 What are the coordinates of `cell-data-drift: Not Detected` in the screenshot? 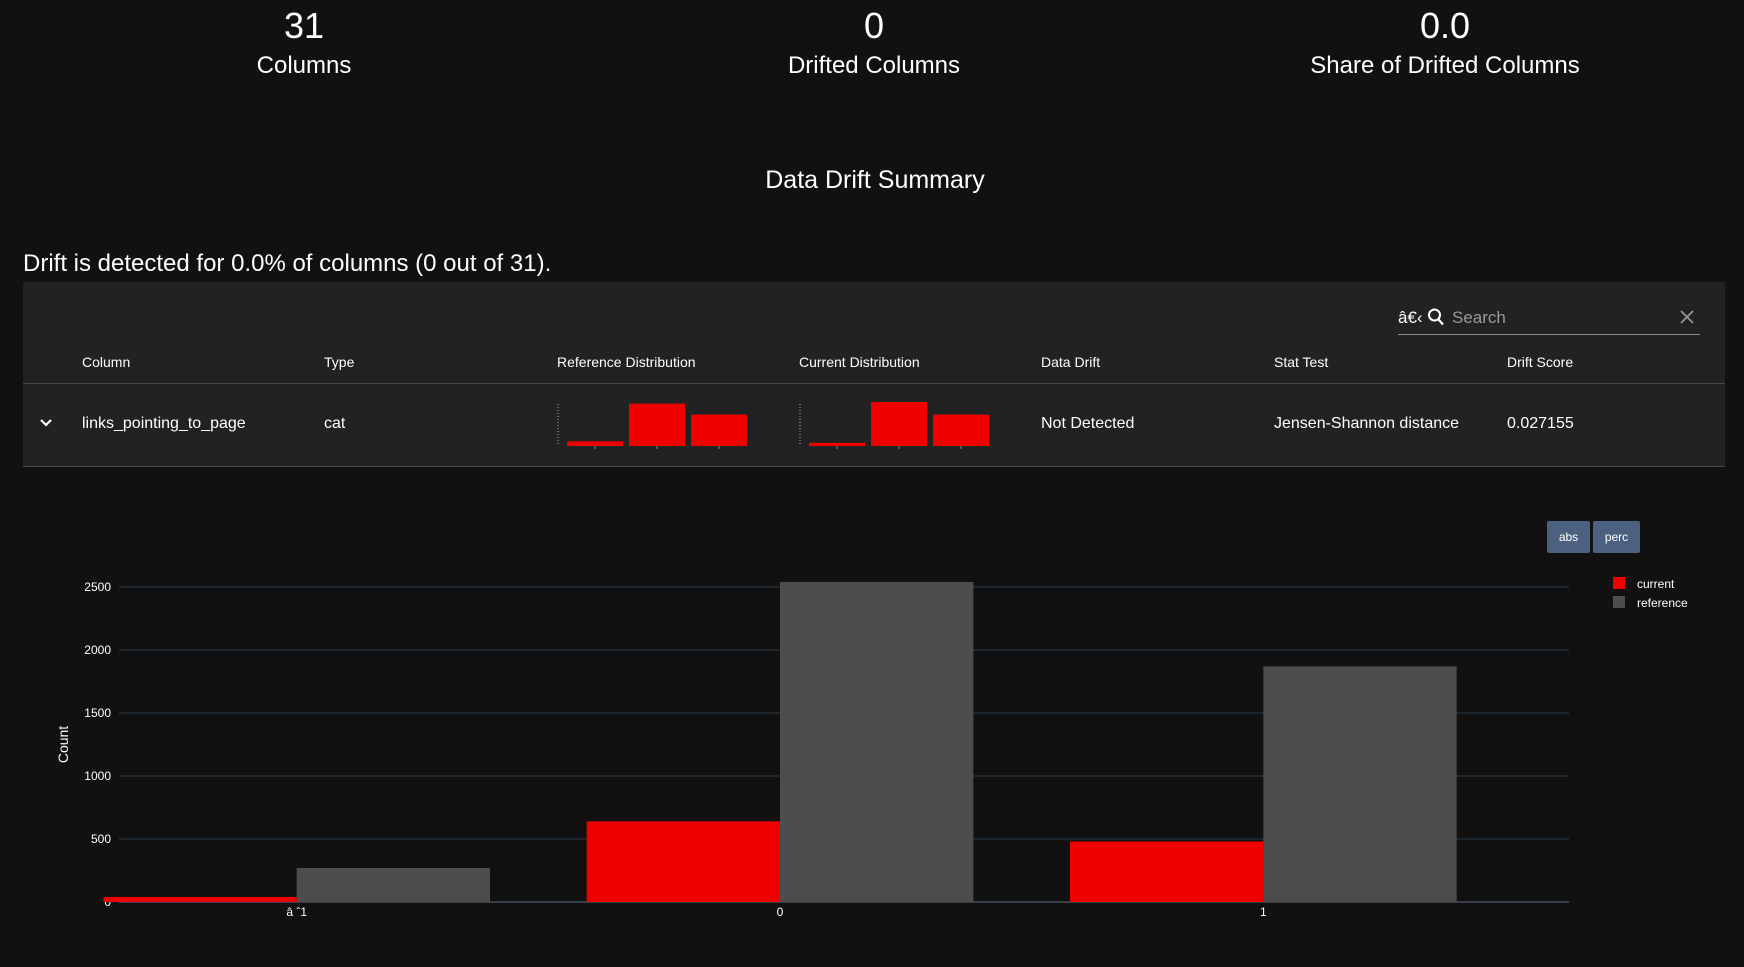 It's located at (1088, 423).